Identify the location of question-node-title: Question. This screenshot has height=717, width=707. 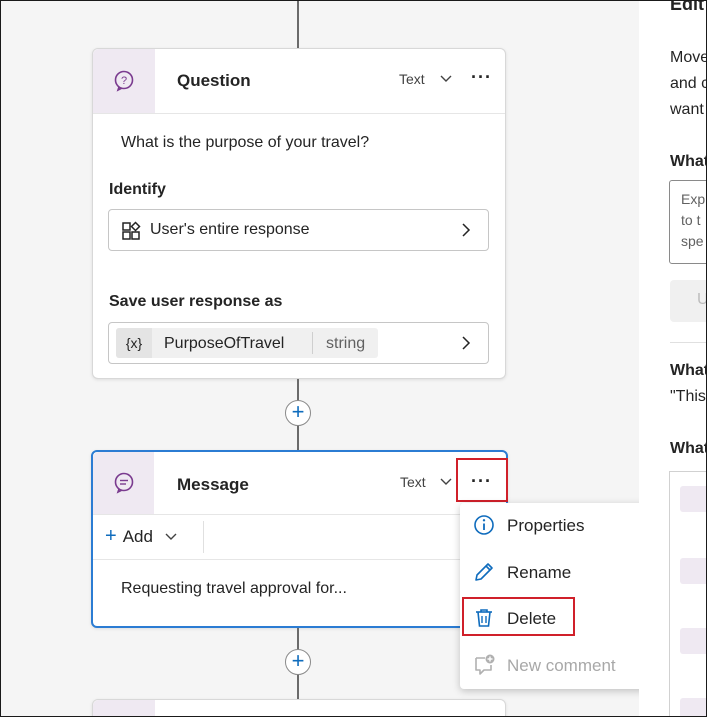
(214, 80).